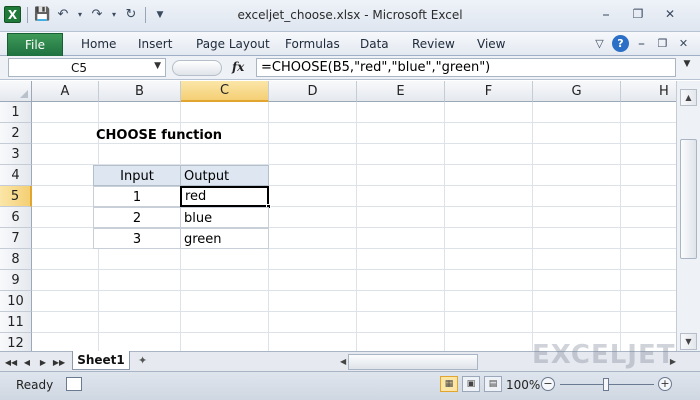 Image resolution: width=700 pixels, height=400 pixels. What do you see at coordinates (16, 280) in the screenshot?
I see `row-header-9: 9` at bounding box center [16, 280].